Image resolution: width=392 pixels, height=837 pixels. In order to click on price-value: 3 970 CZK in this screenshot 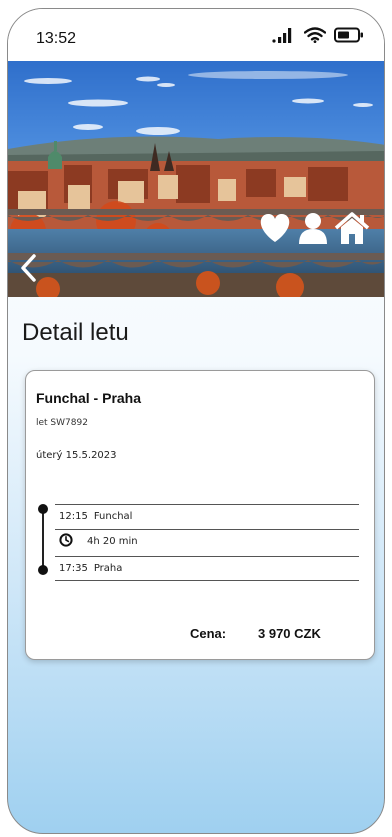, I will do `click(289, 633)`.